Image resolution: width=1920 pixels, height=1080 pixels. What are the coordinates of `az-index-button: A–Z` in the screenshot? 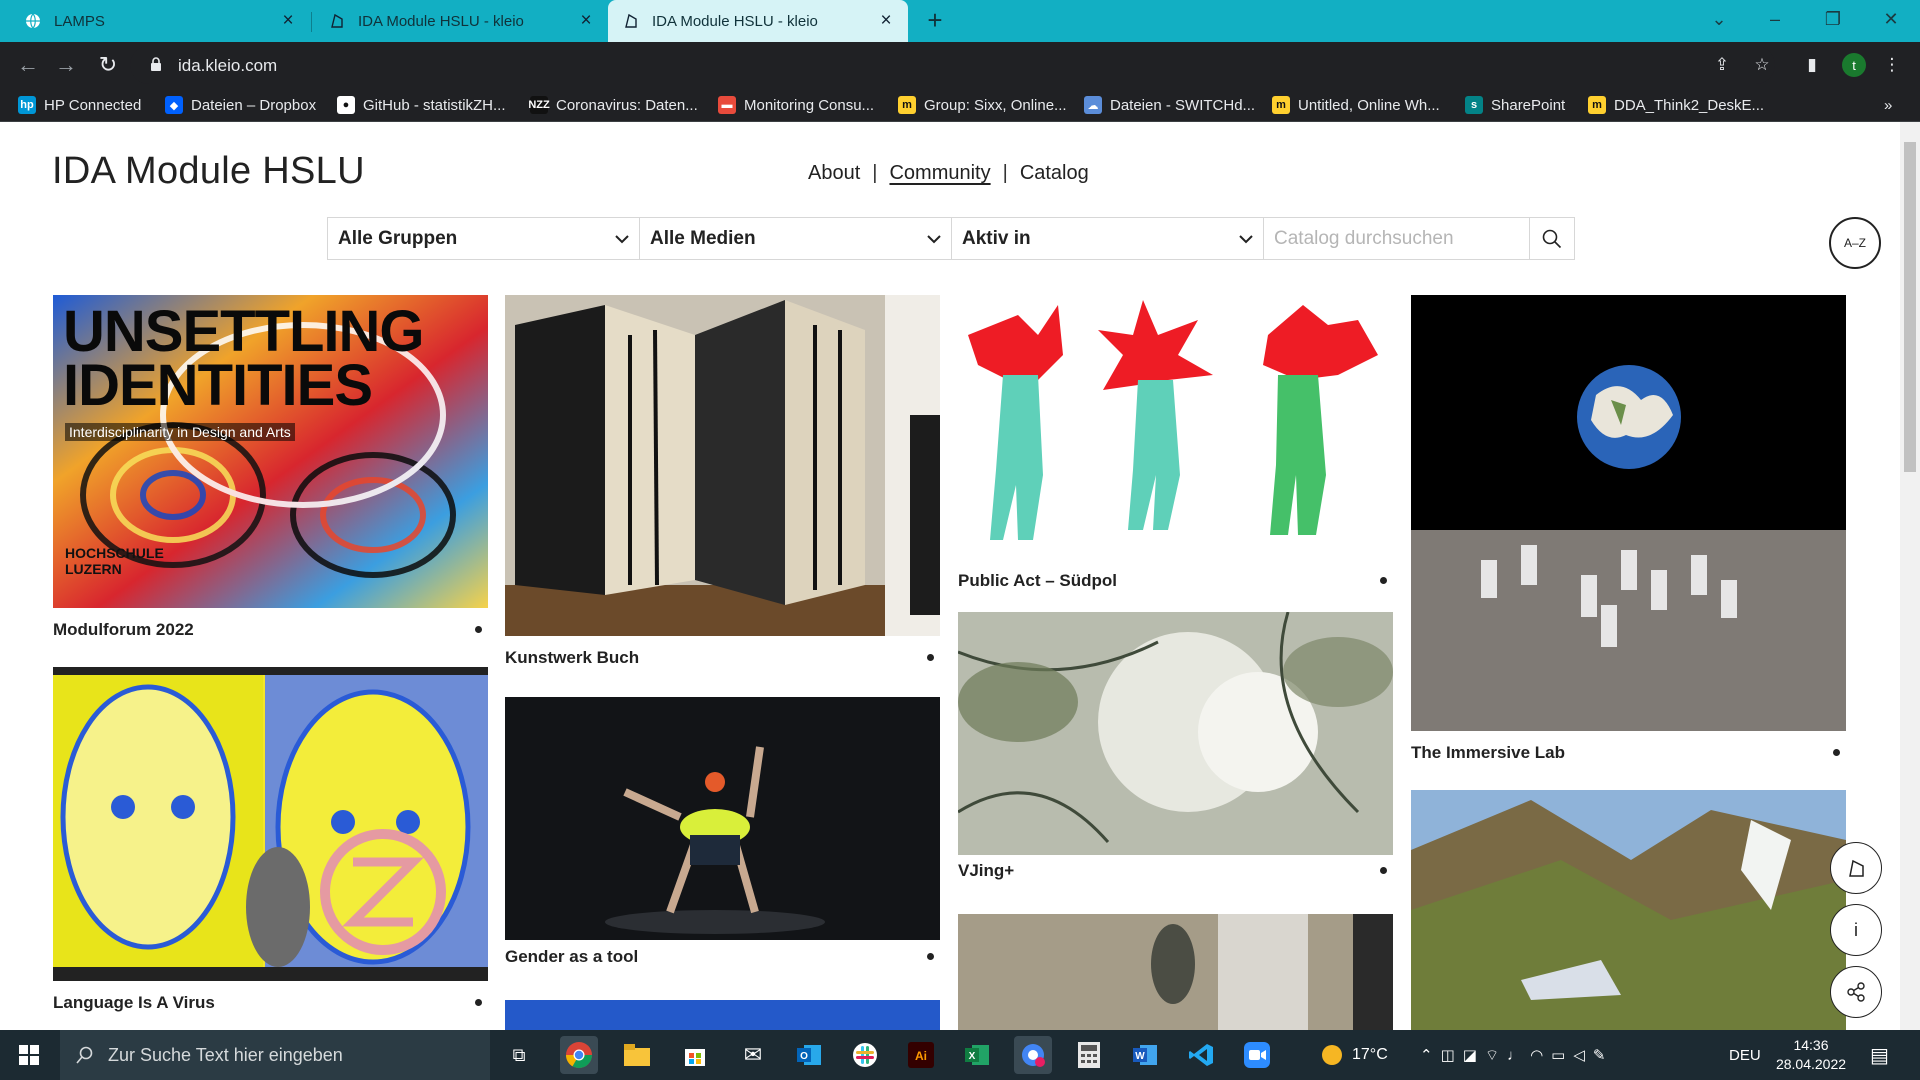 It's located at (1855, 243).